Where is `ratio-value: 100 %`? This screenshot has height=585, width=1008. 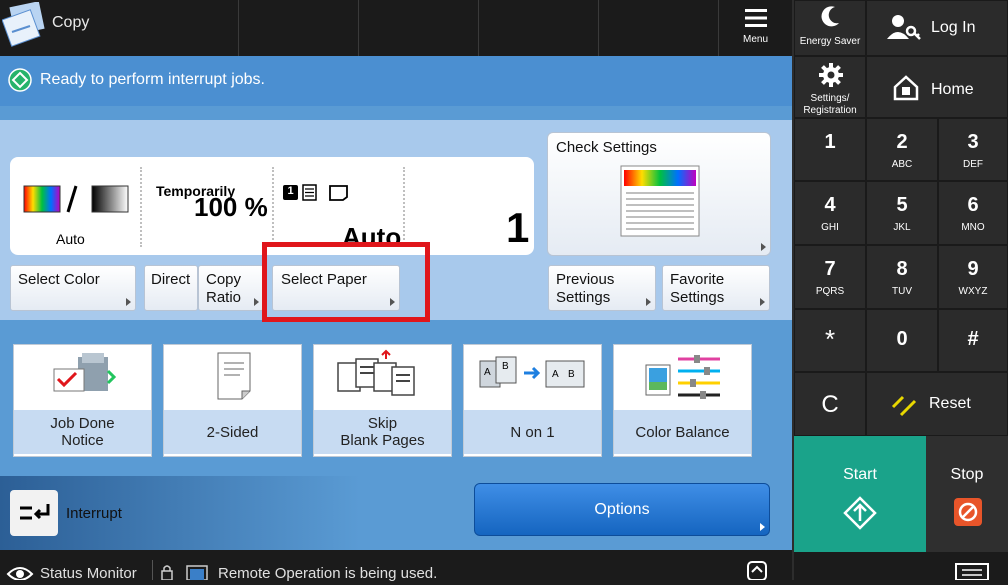 ratio-value: 100 % is located at coordinates (231, 207).